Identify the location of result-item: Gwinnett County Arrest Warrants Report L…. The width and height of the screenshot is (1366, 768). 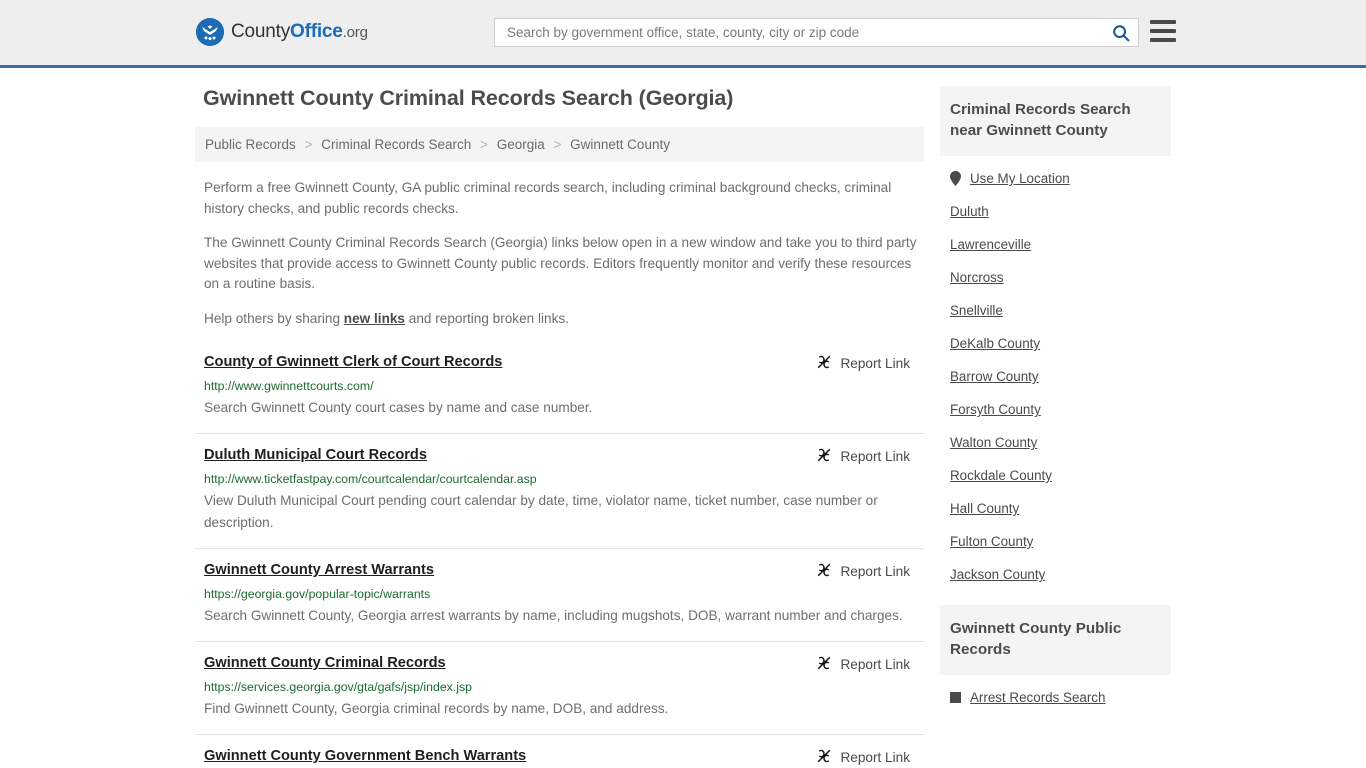
(559, 594).